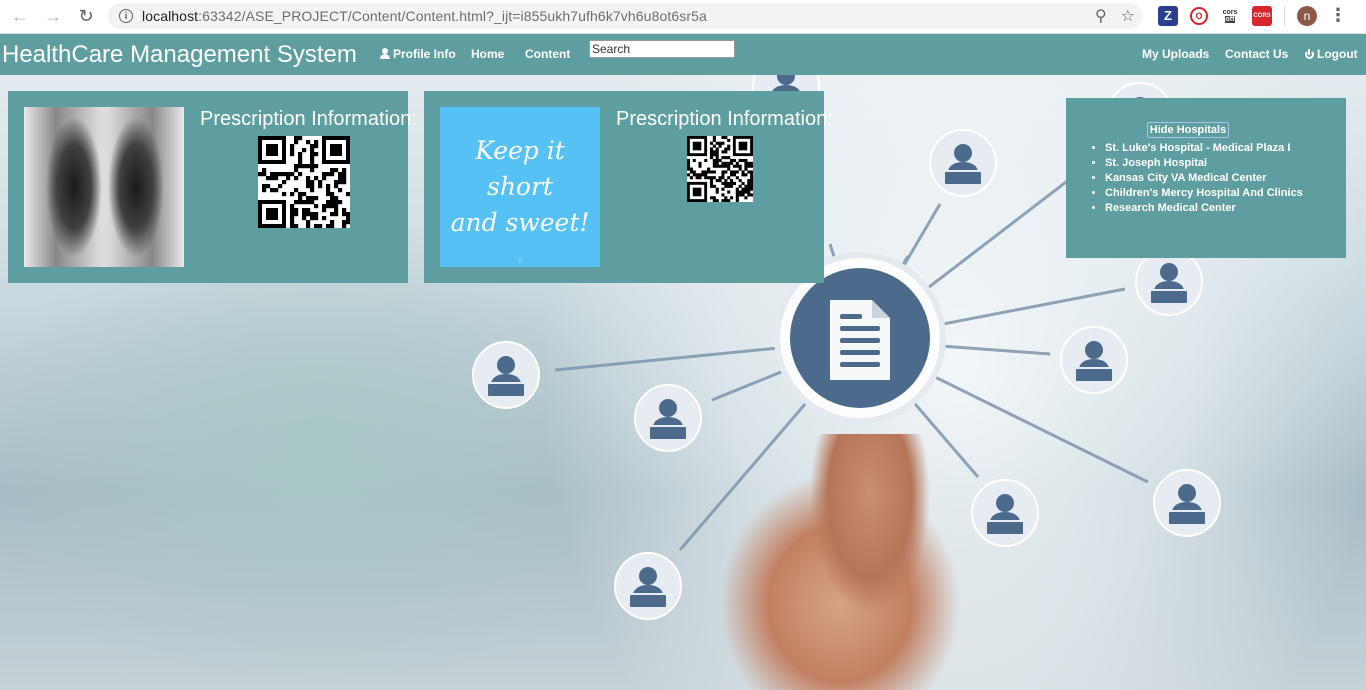 This screenshot has height=690, width=1366. I want to click on hide-hospitals-button: Hide Hospitals, so click(1188, 130).